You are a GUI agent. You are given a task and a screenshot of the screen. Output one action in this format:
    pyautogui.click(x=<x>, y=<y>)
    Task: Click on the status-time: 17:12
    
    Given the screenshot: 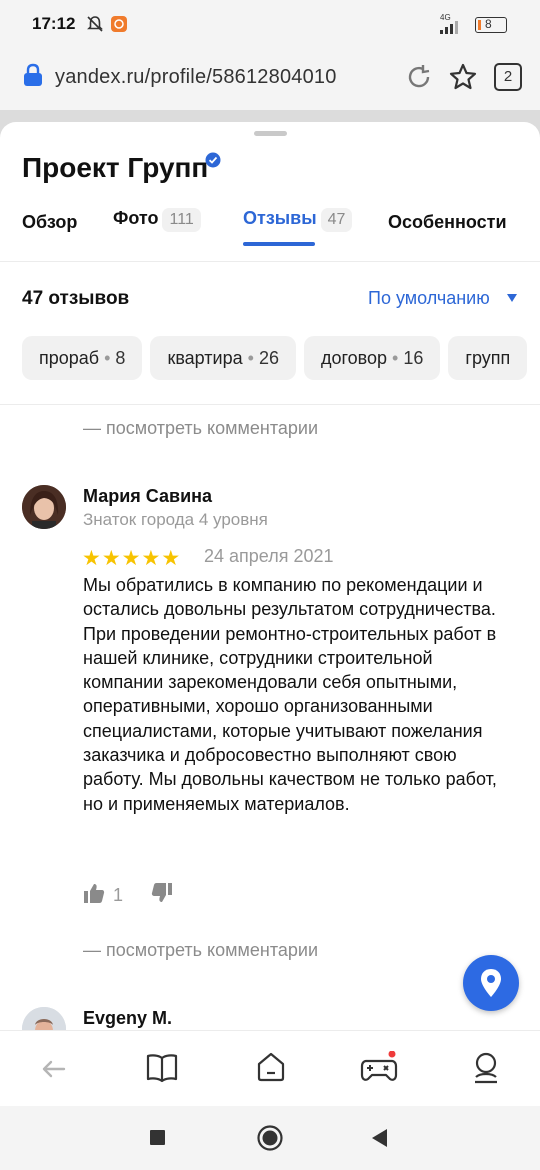 What is the action you would take?
    pyautogui.click(x=54, y=23)
    